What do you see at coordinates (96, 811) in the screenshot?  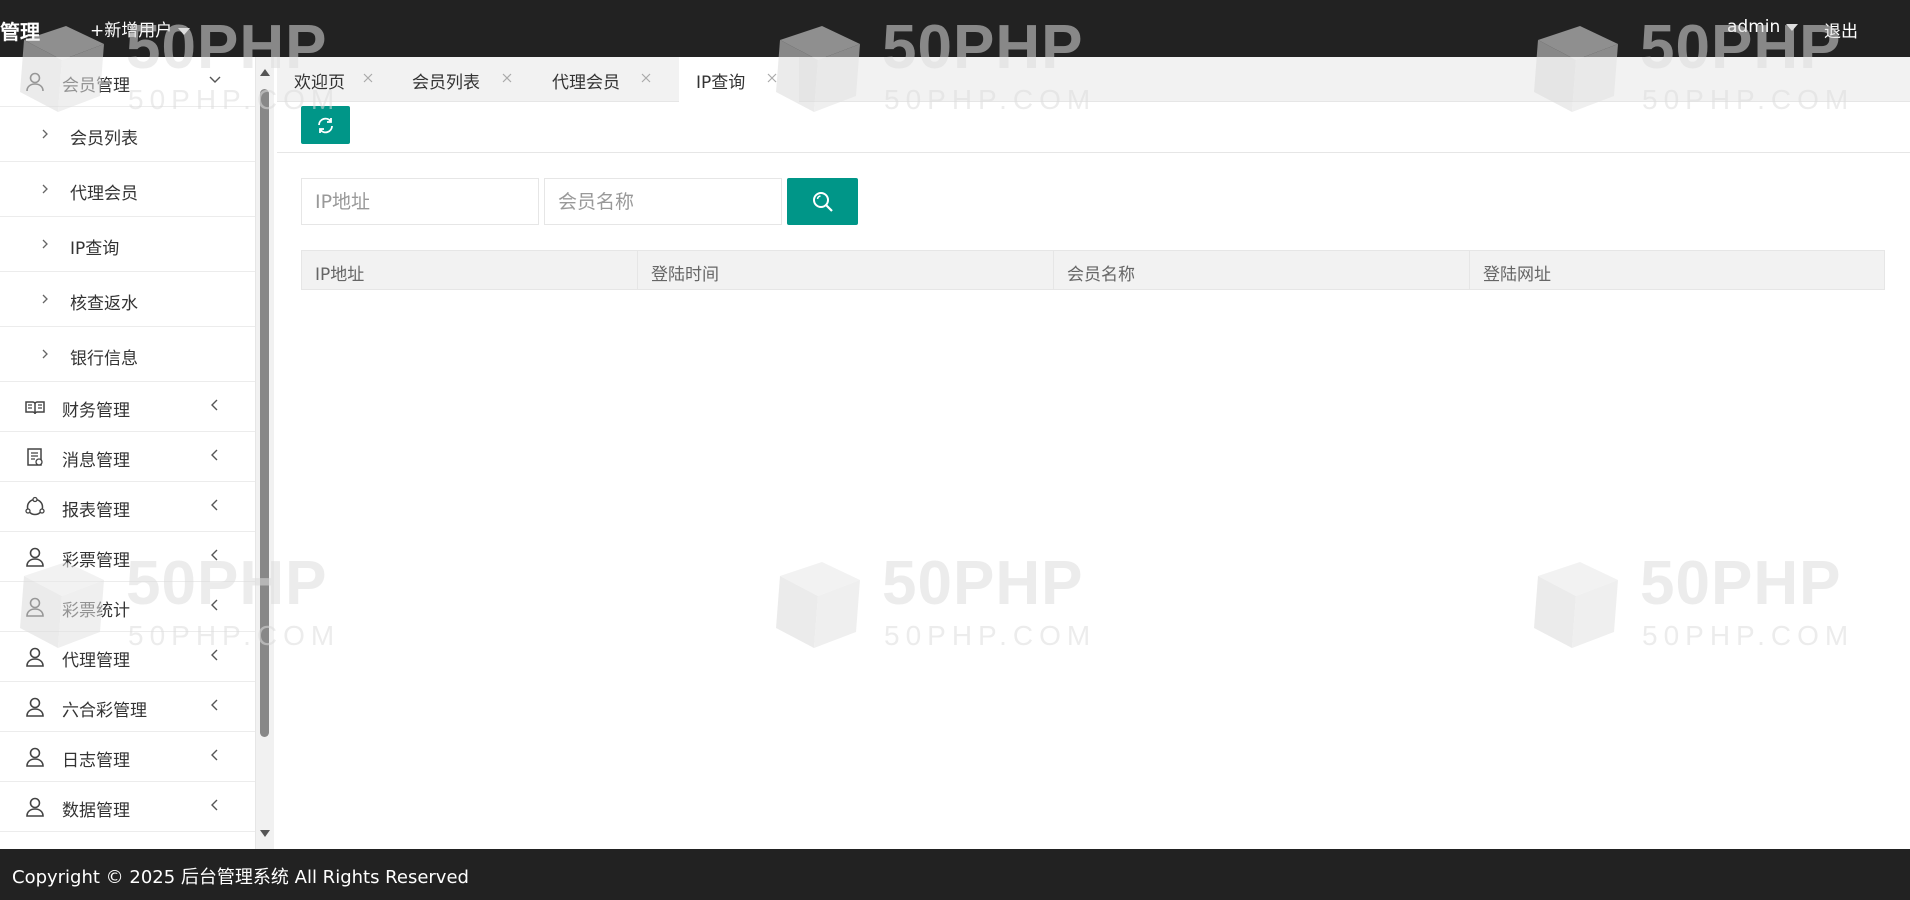 I see `sidebar-item-label: 数据管理` at bounding box center [96, 811].